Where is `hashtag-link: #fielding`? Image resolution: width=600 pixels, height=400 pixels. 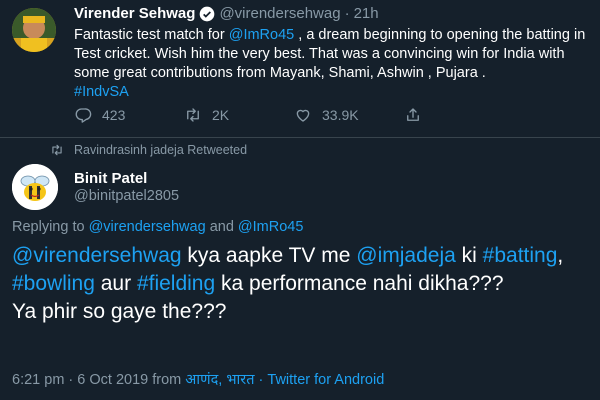 hashtag-link: #fielding is located at coordinates (176, 283).